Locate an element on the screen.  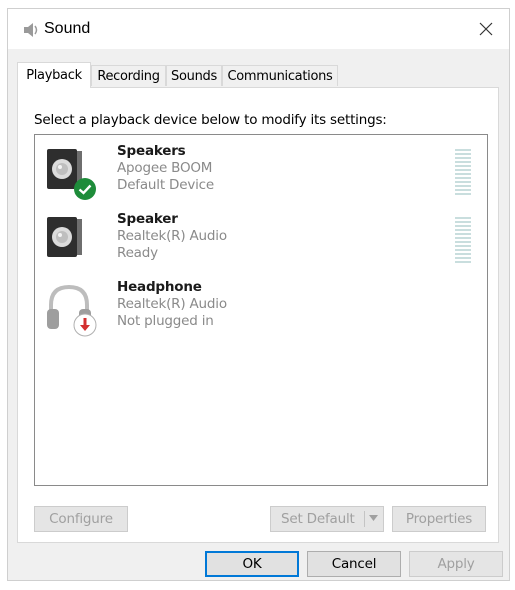
device-status: Ready is located at coordinates (137, 253).